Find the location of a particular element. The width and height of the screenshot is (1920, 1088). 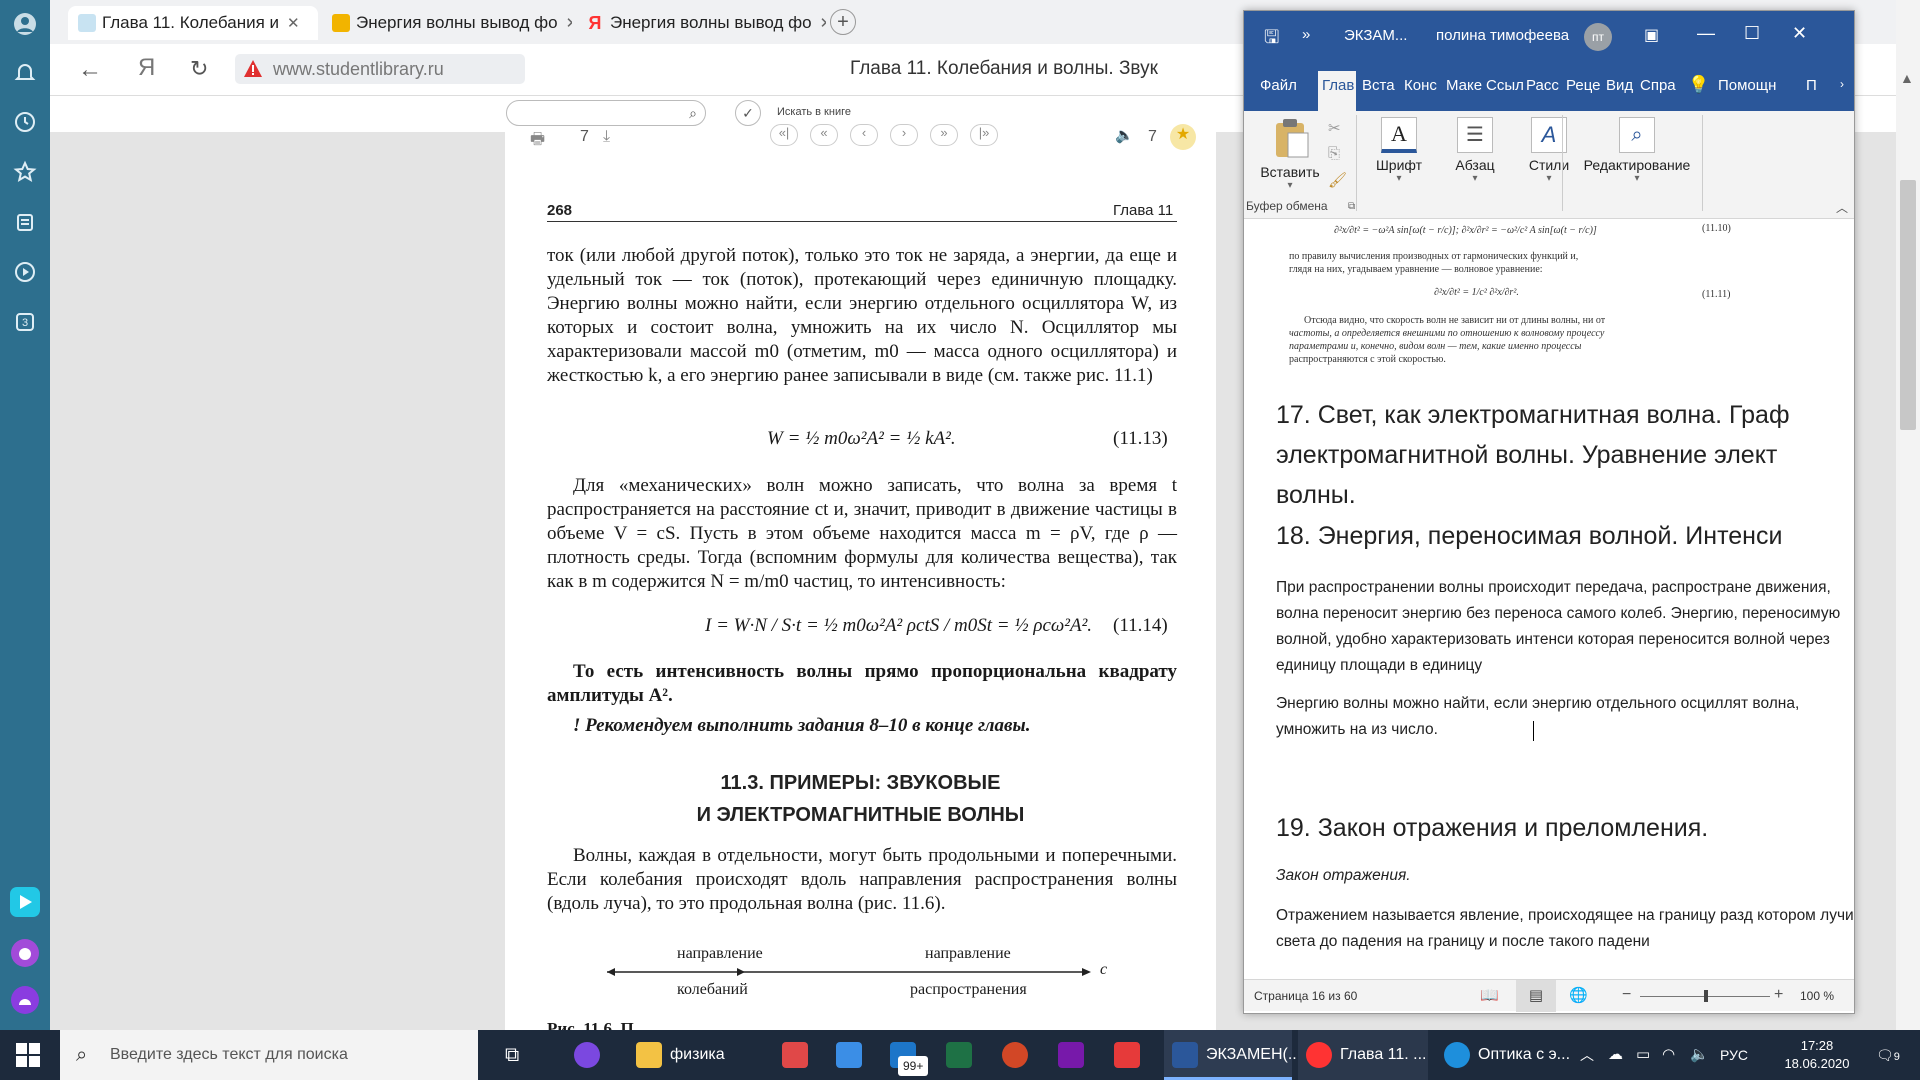

onenote-icon is located at coordinates (1075, 1055).